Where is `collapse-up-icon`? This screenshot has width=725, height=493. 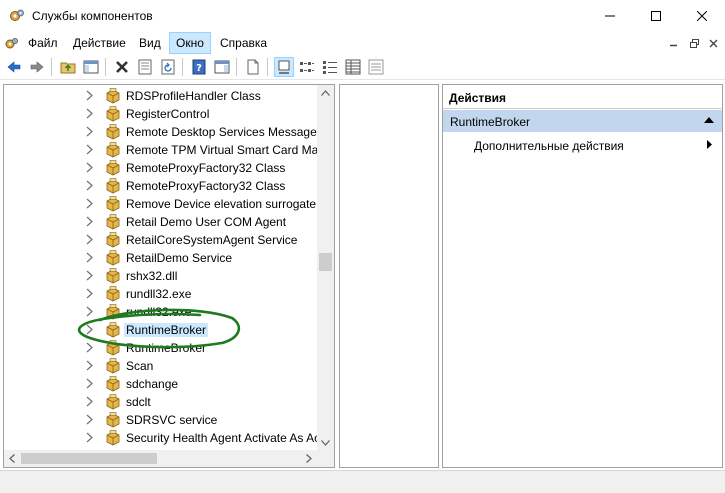
collapse-up-icon is located at coordinates (709, 120).